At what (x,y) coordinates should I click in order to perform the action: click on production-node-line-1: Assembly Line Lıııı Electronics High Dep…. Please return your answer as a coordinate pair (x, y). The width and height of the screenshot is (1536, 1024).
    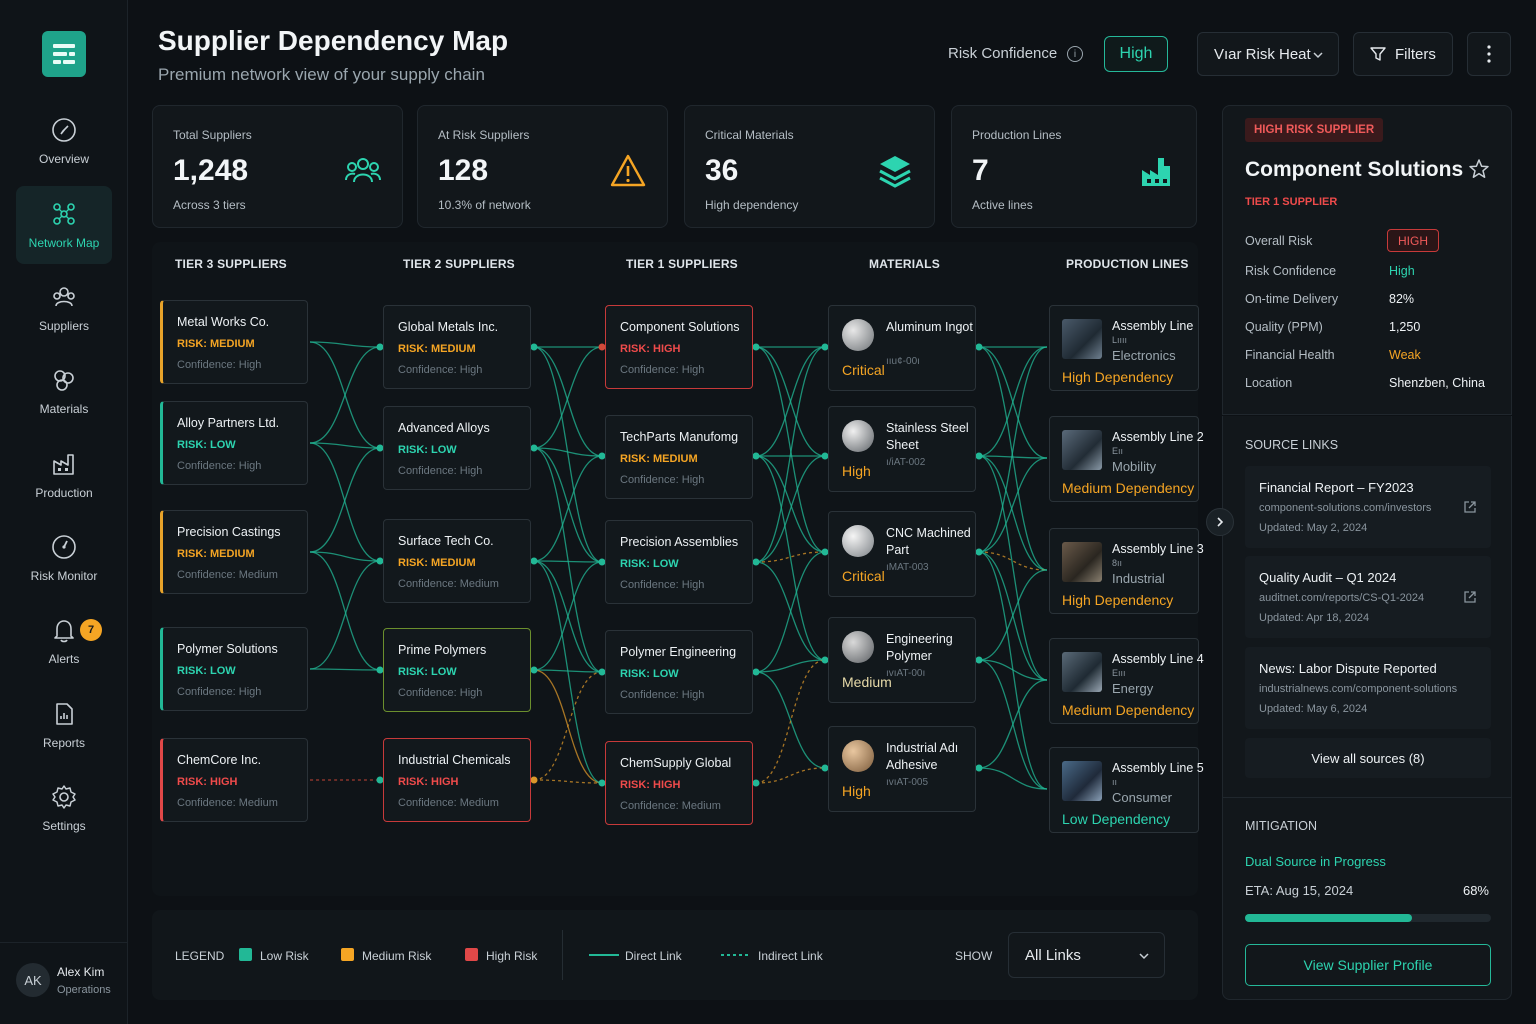
    Looking at the image, I should click on (1124, 348).